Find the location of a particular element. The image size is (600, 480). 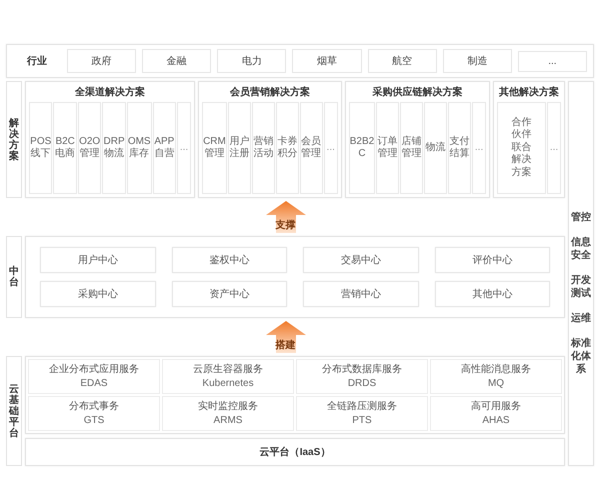

solution-item: POS 线下 is located at coordinates (40, 148).